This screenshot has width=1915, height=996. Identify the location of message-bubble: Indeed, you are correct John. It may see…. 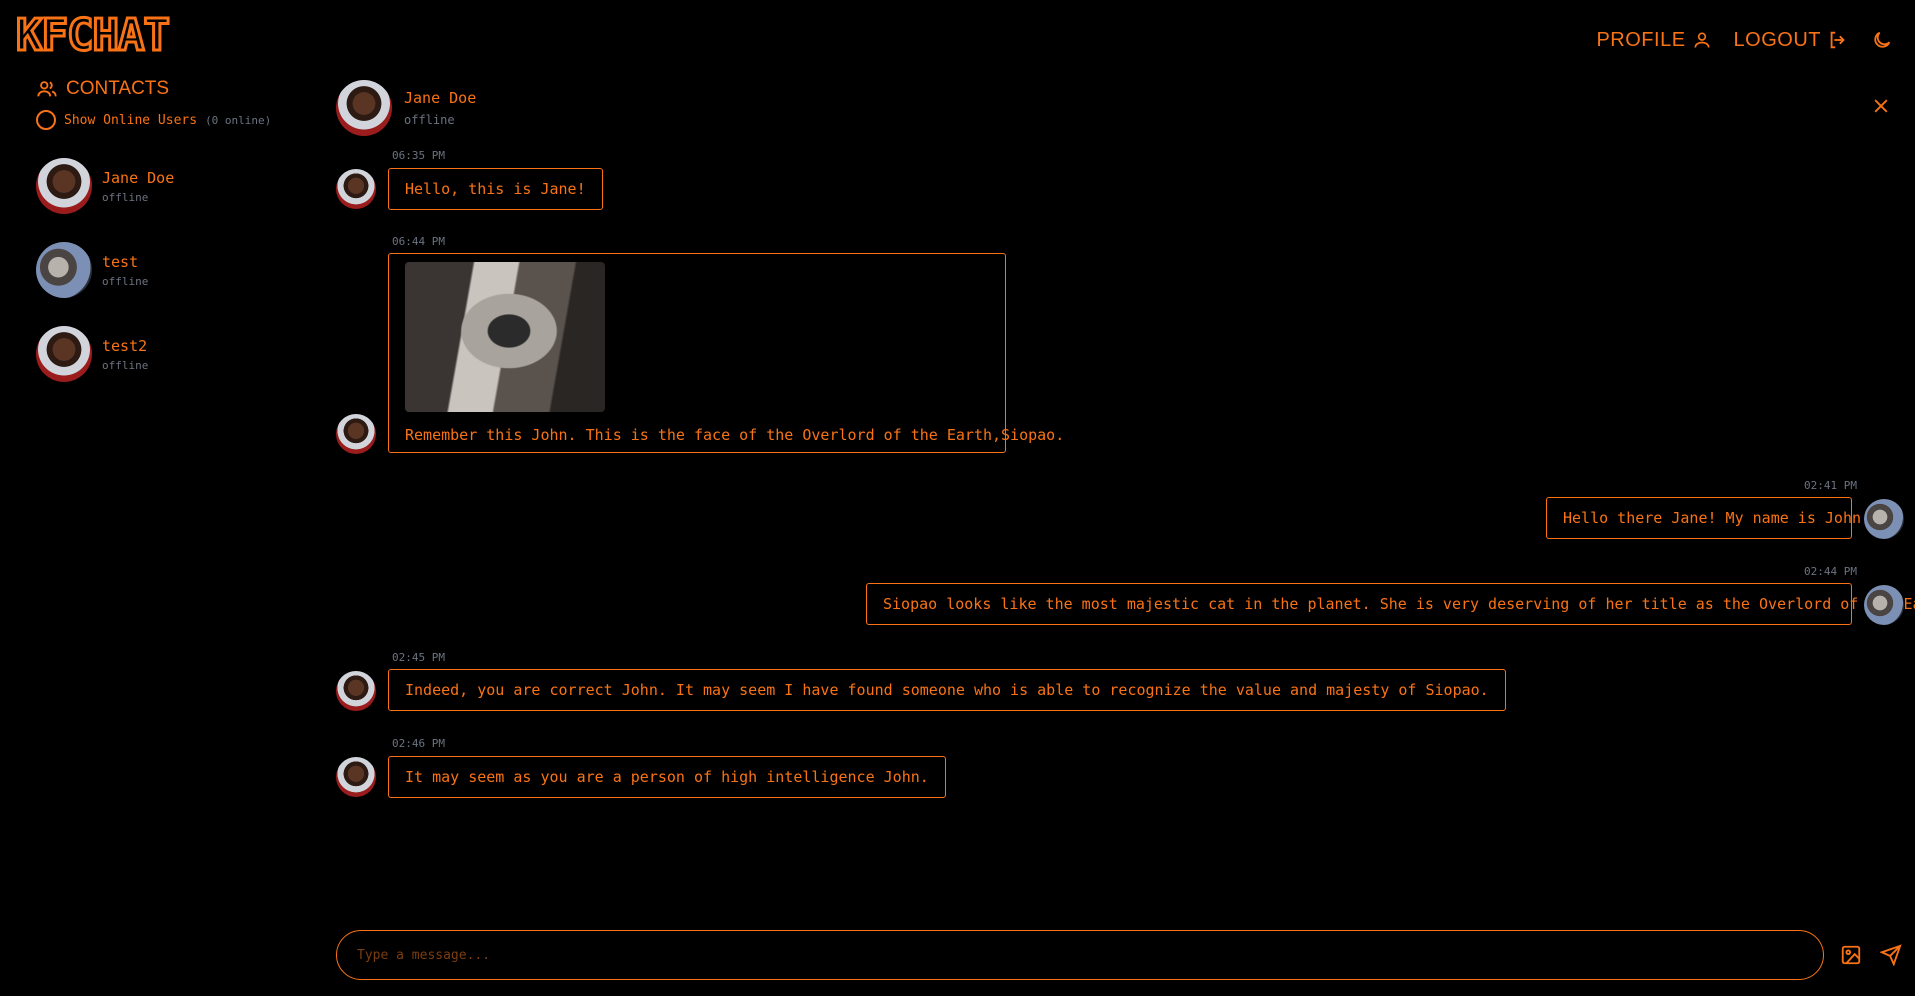
(947, 690).